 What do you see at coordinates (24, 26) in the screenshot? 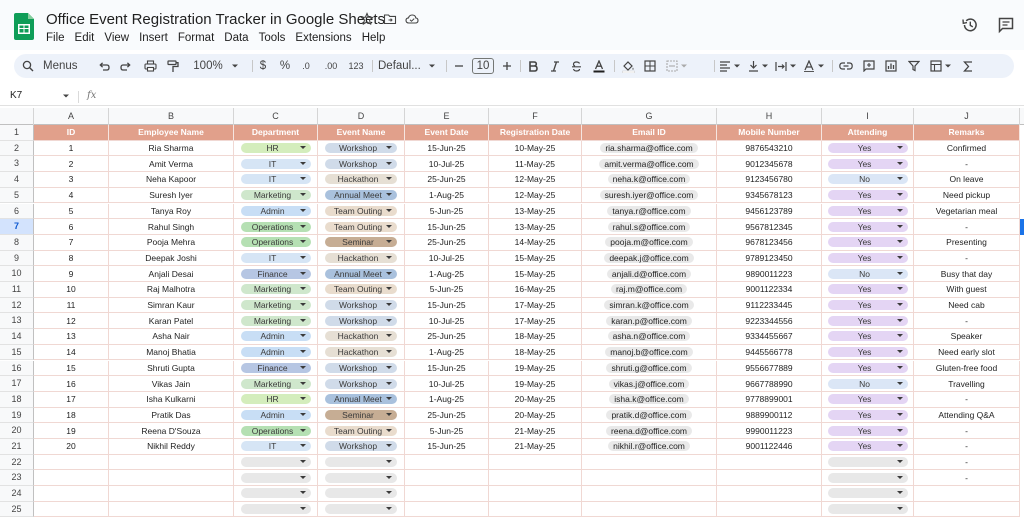
I see `sheets-logo-icon` at bounding box center [24, 26].